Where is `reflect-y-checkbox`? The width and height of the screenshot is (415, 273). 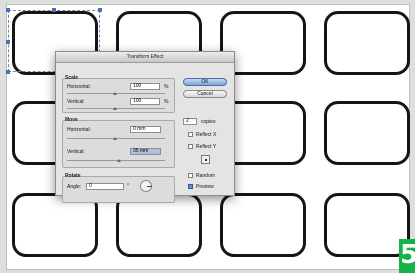 reflect-y-checkbox is located at coordinates (190, 146).